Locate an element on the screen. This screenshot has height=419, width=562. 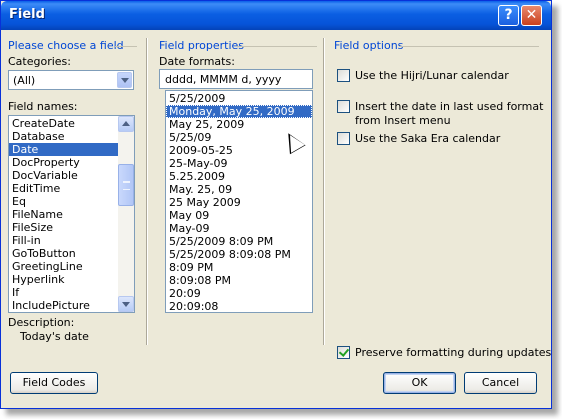
last-used-format-label-2: from Insert menu is located at coordinates (403, 120).